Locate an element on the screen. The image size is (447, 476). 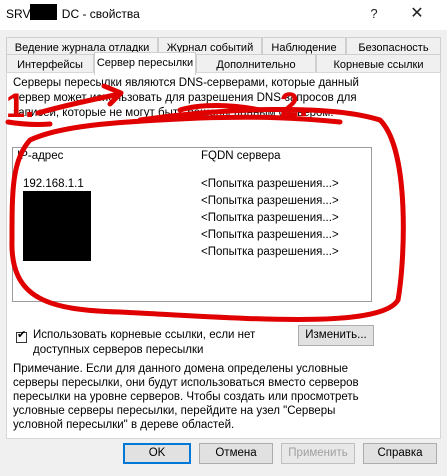
apply-button: Применить is located at coordinates (318, 453).